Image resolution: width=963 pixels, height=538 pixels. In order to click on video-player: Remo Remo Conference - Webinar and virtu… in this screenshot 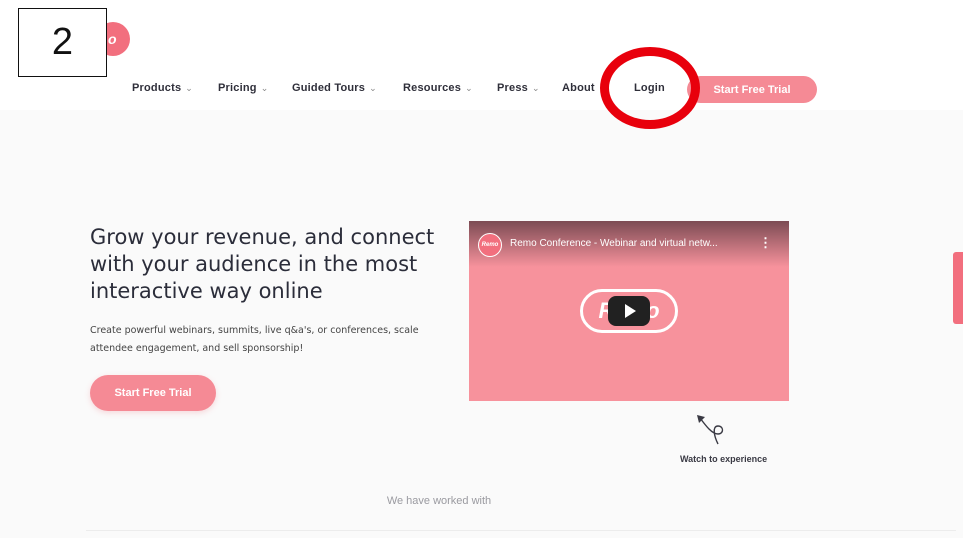, I will do `click(629, 311)`.